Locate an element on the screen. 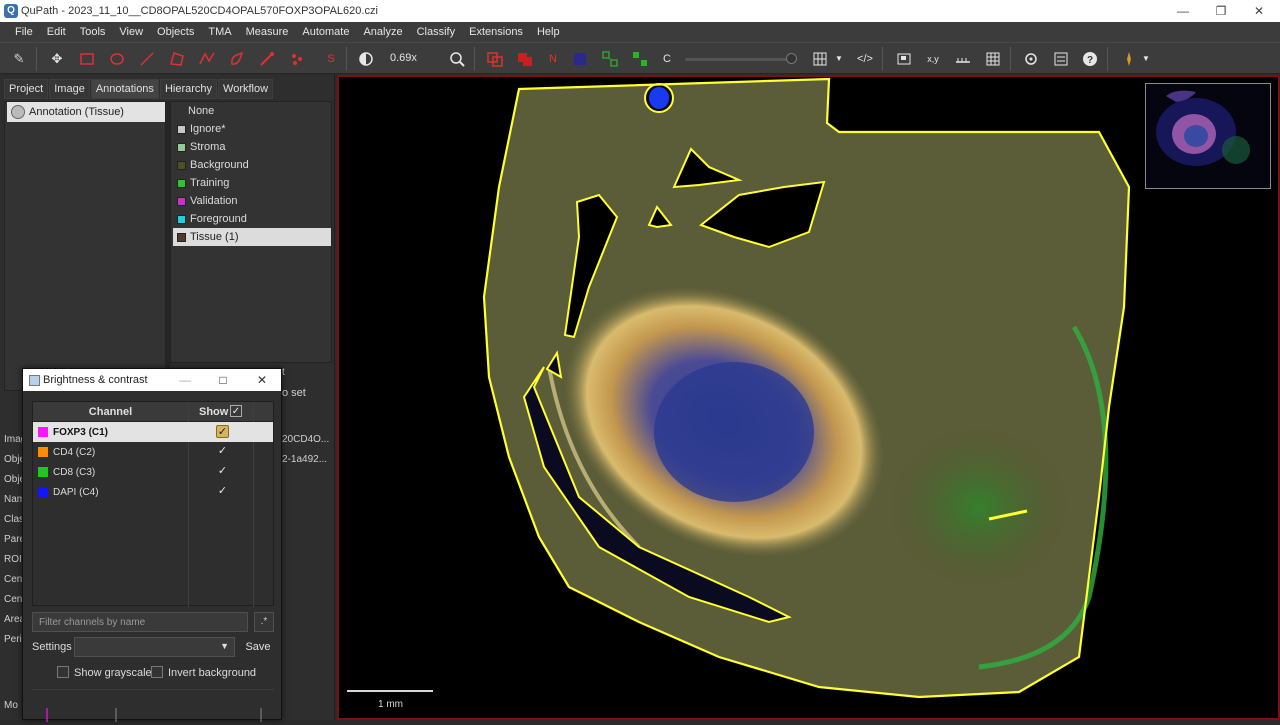  menu-file: File is located at coordinates (24, 32).